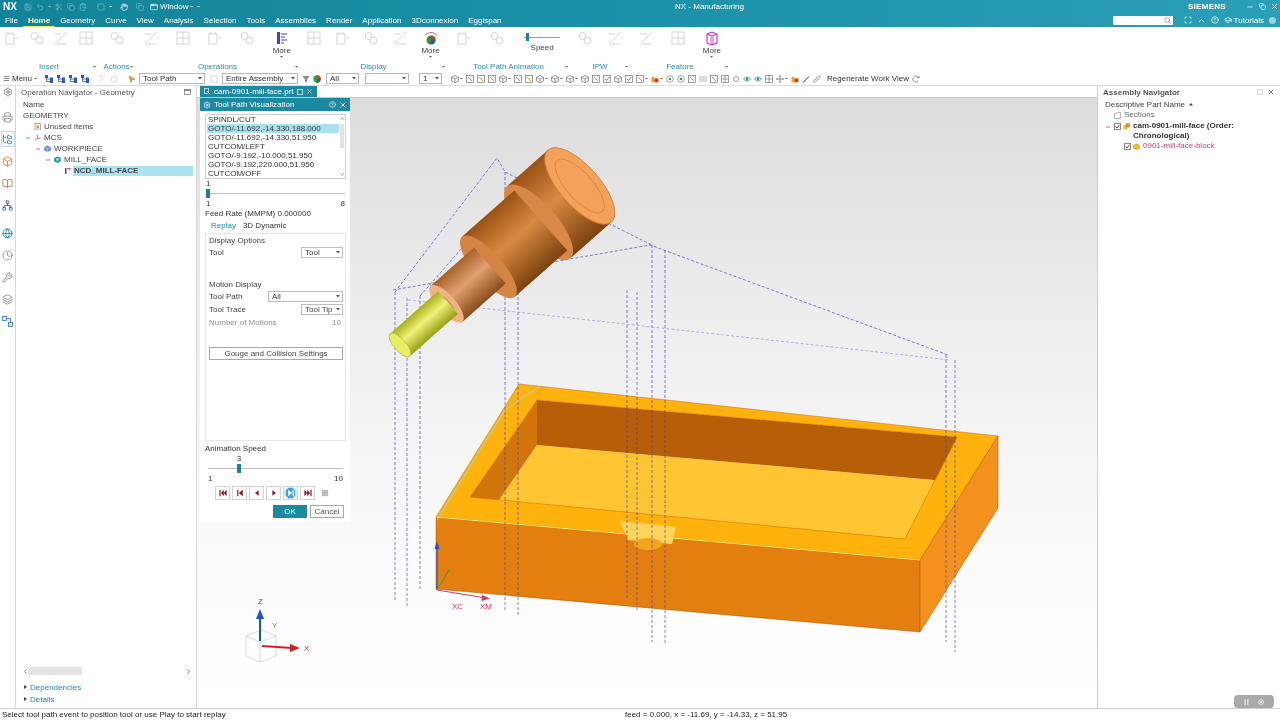 The height and width of the screenshot is (720, 1280). I want to click on menu-tab: Home, so click(39, 20).